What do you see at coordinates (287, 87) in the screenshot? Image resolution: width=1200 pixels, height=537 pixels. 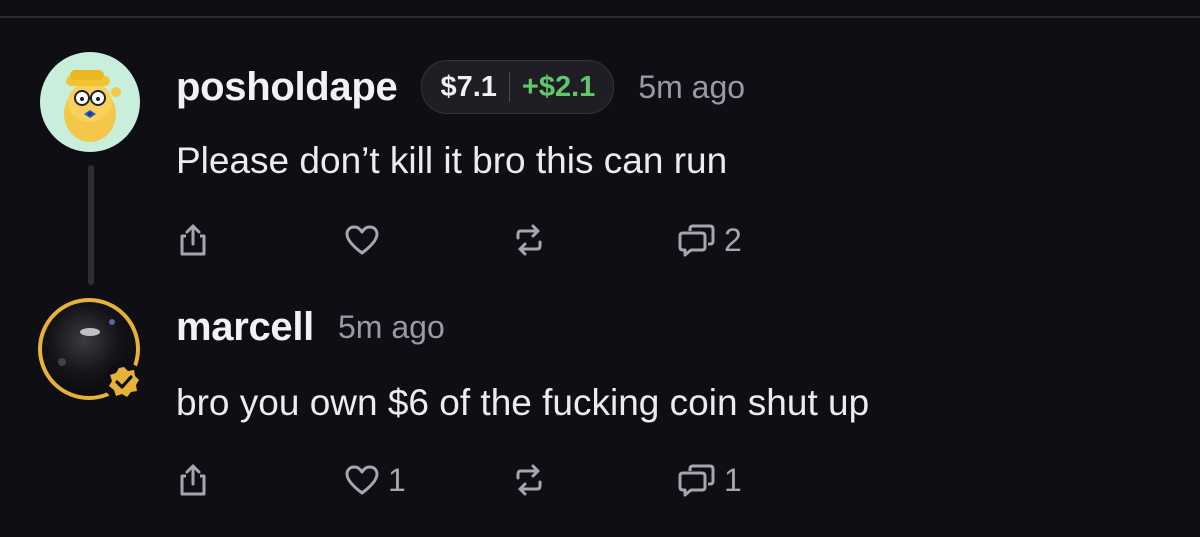 I see `username: posholdape` at bounding box center [287, 87].